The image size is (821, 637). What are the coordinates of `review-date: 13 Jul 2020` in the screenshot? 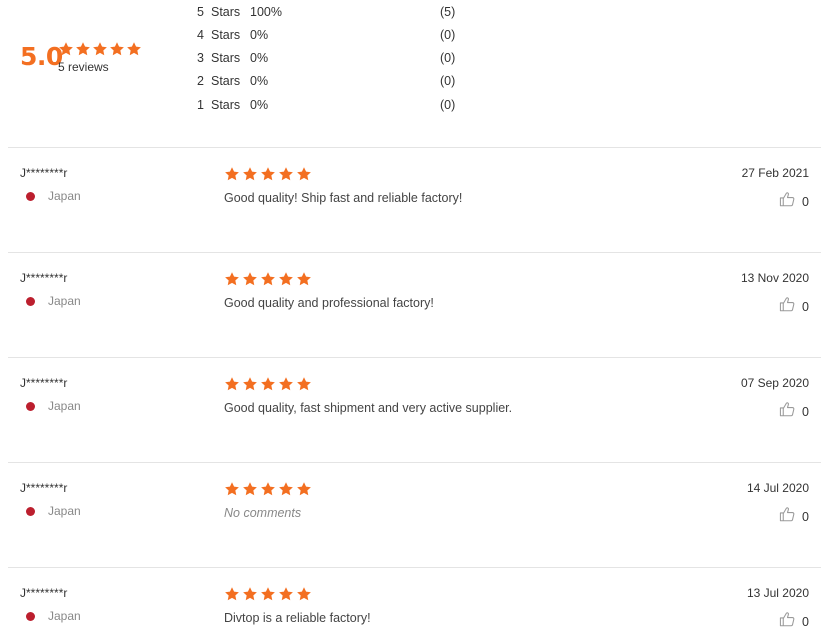 It's located at (777, 593).